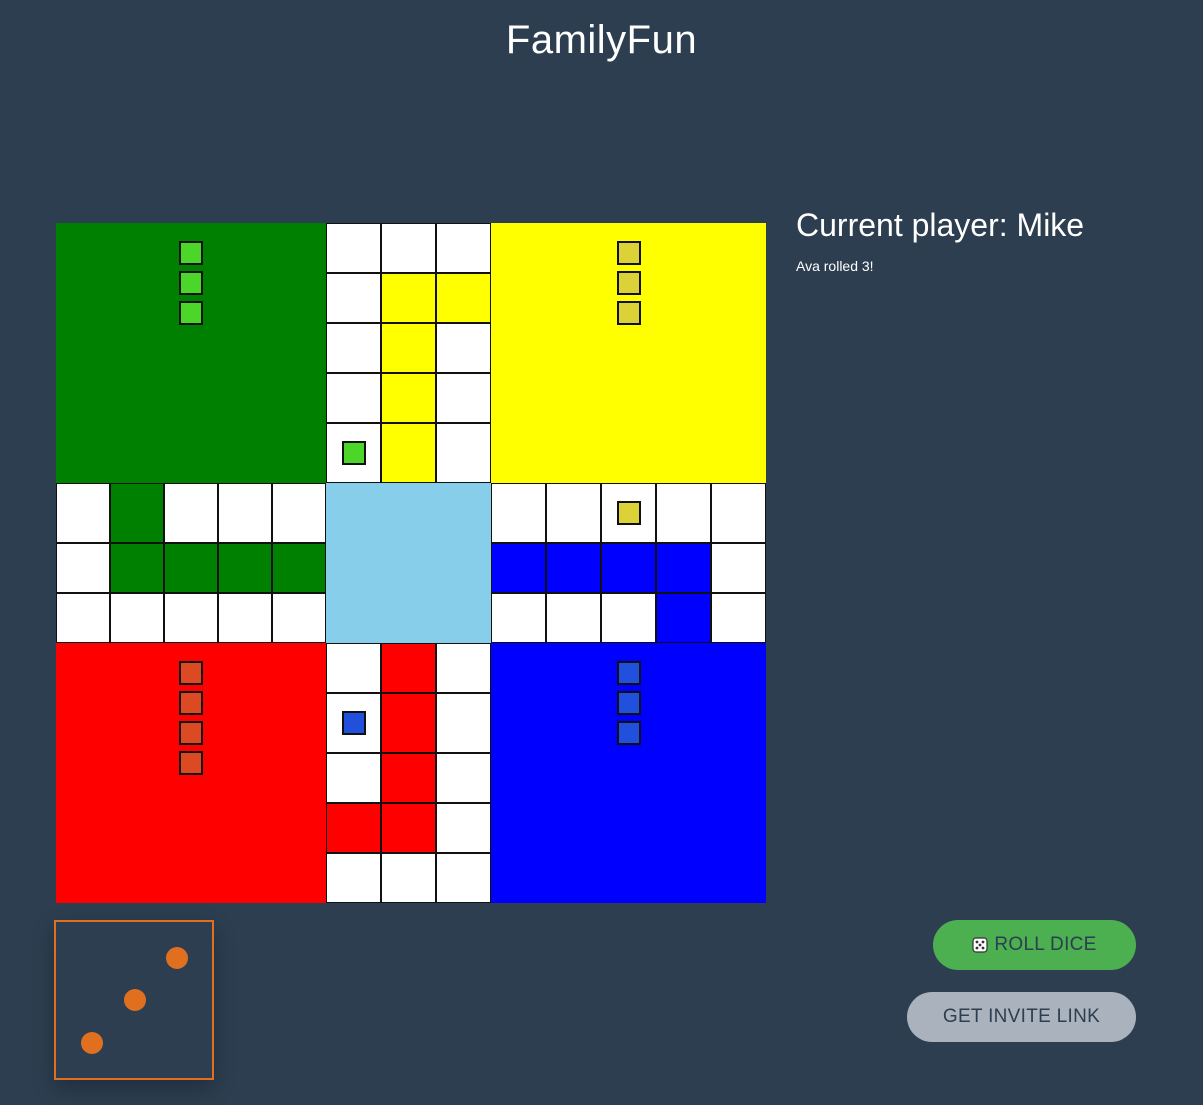 This screenshot has height=1105, width=1203. What do you see at coordinates (940, 225) in the screenshot?
I see `current-player-label: Current player: Mike` at bounding box center [940, 225].